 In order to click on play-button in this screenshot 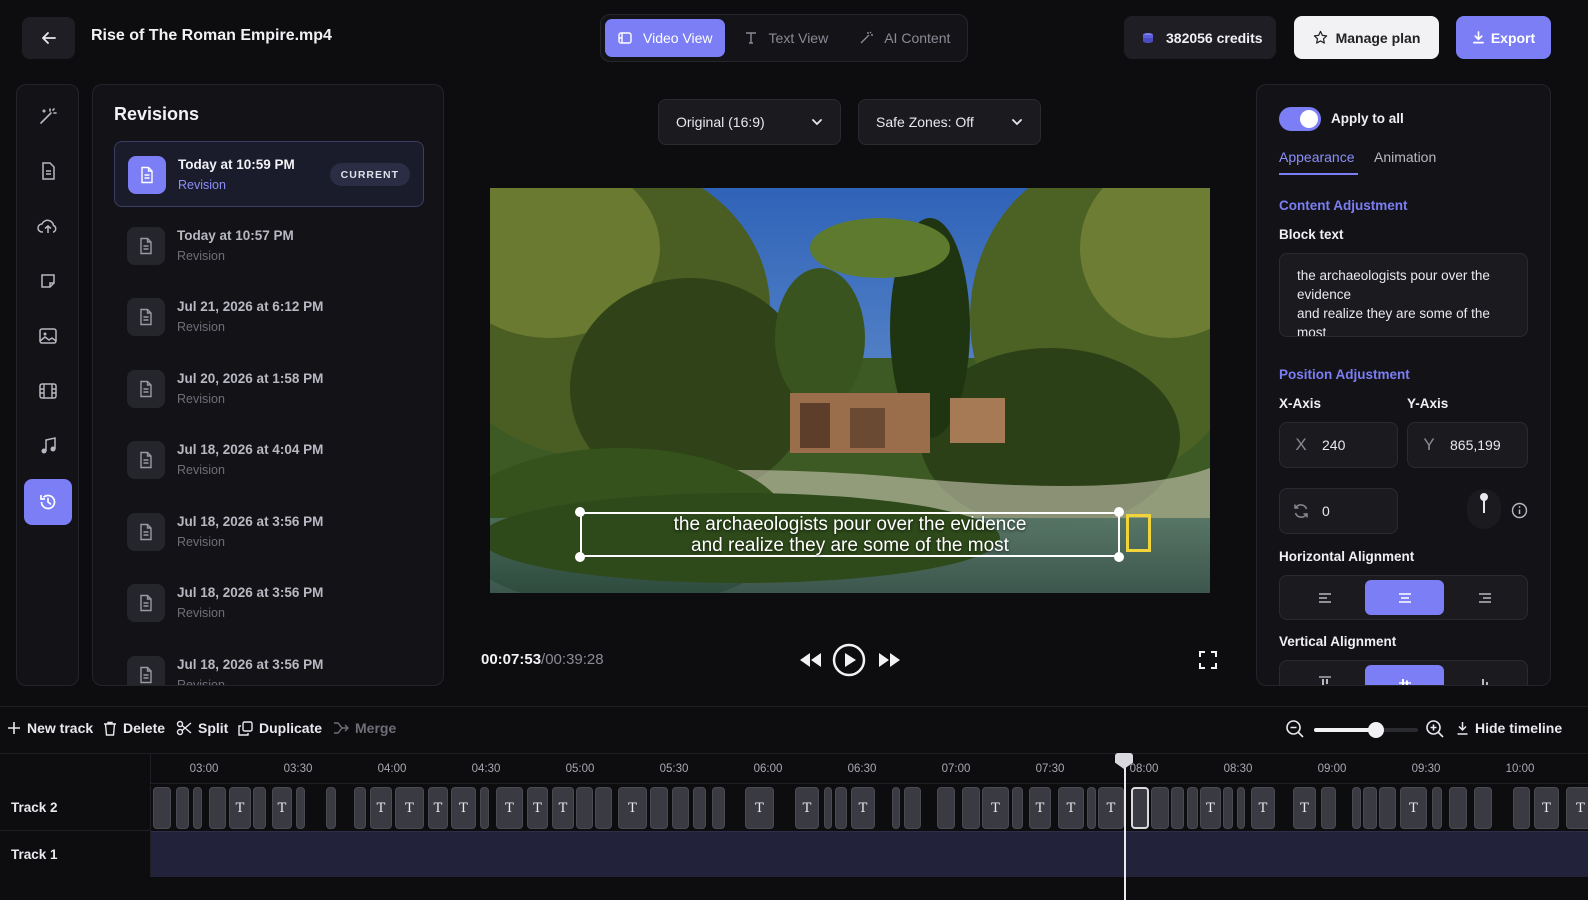, I will do `click(849, 660)`.